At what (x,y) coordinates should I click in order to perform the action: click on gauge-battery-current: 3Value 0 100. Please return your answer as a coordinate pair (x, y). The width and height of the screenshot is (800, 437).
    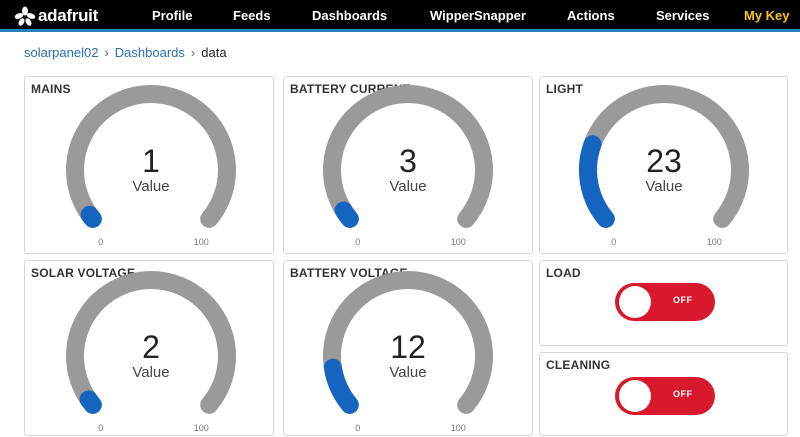
    Looking at the image, I should click on (408, 166).